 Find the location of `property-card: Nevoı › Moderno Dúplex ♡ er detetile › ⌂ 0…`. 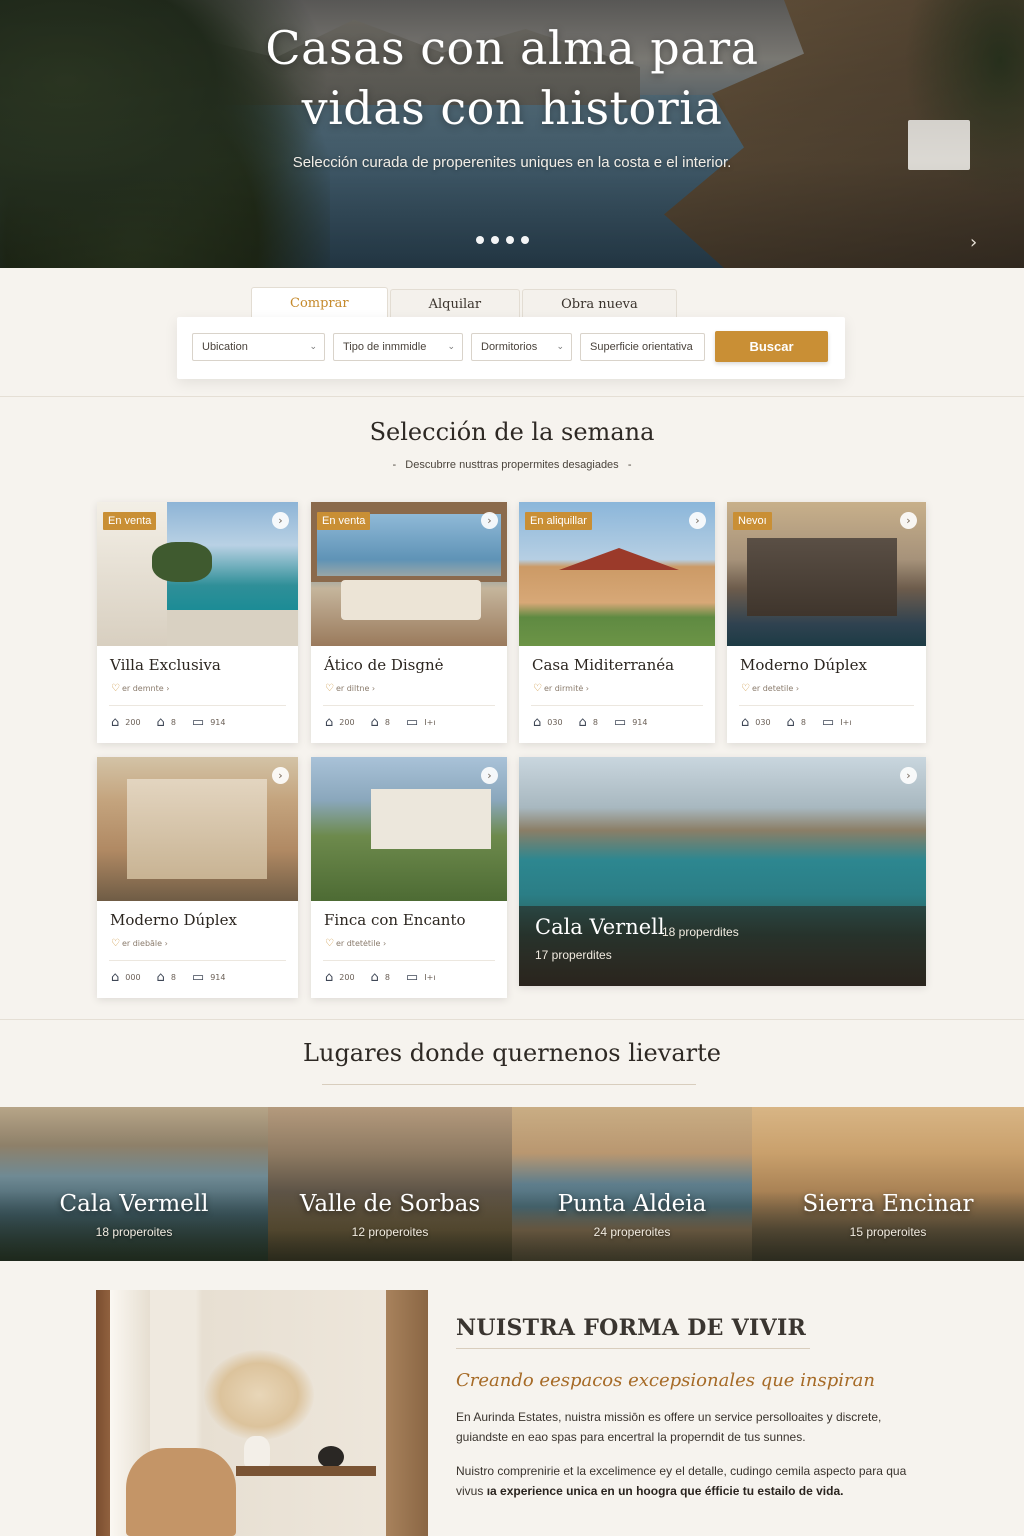

property-card: Nevoı › Moderno Dúplex ♡ er detetile › ⌂ 0… is located at coordinates (826, 622).